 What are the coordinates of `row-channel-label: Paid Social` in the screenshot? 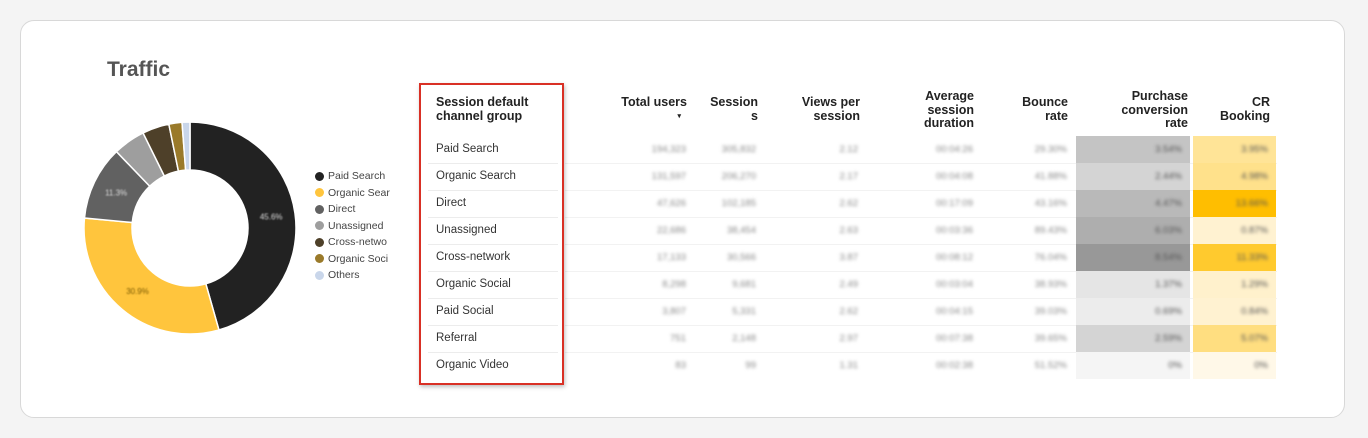 It's located at (465, 311).